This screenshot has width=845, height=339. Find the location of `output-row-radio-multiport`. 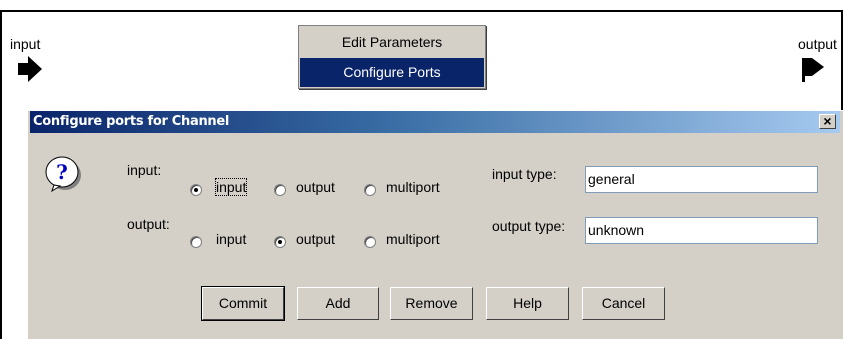

output-row-radio-multiport is located at coordinates (370, 242).